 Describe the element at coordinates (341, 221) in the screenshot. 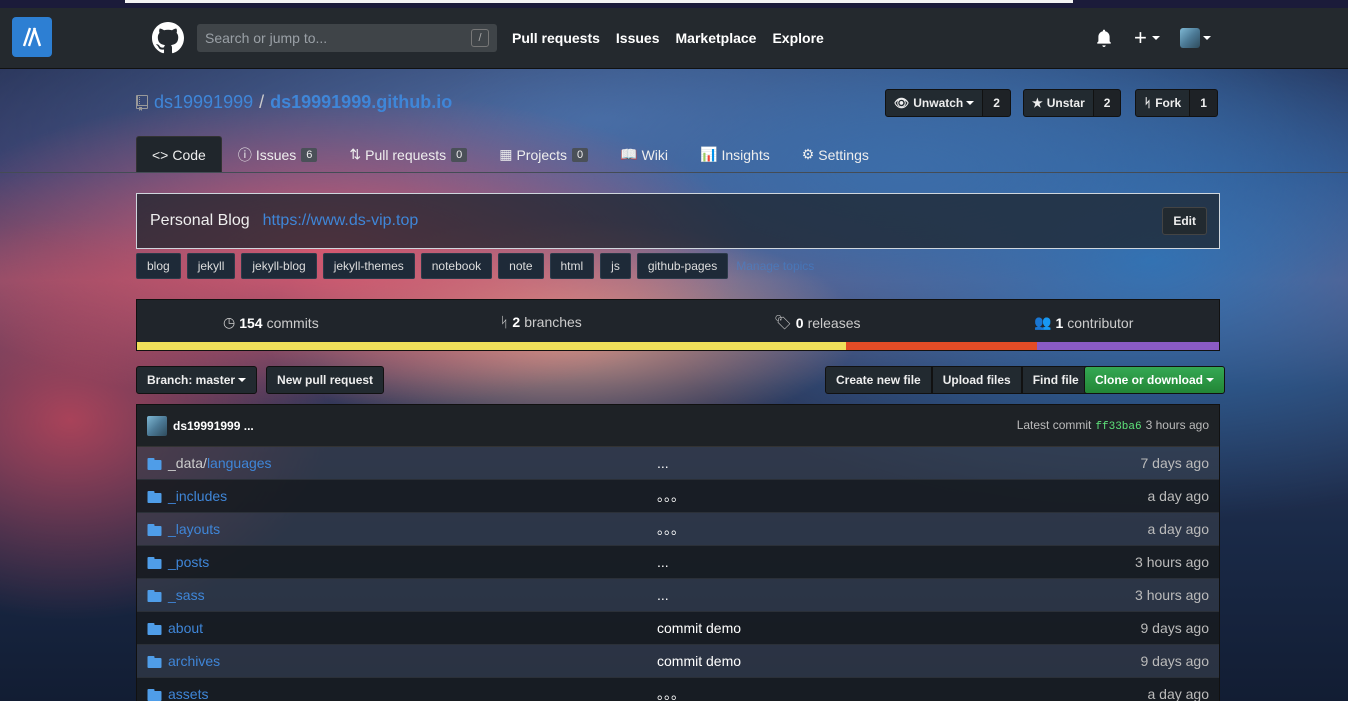

I see `repo-homepage-link: https://www.ds-vip.top` at that location.